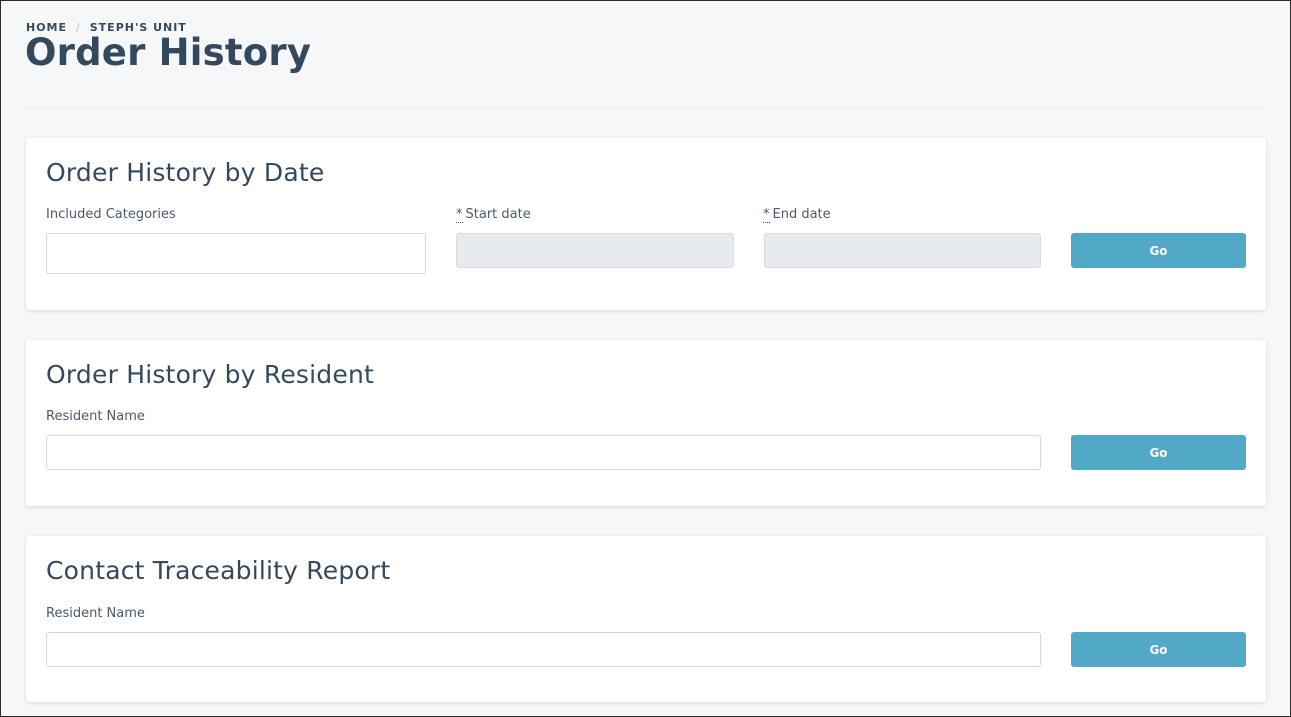 This screenshot has height=717, width=1291. I want to click on header-divider, so click(646, 107).